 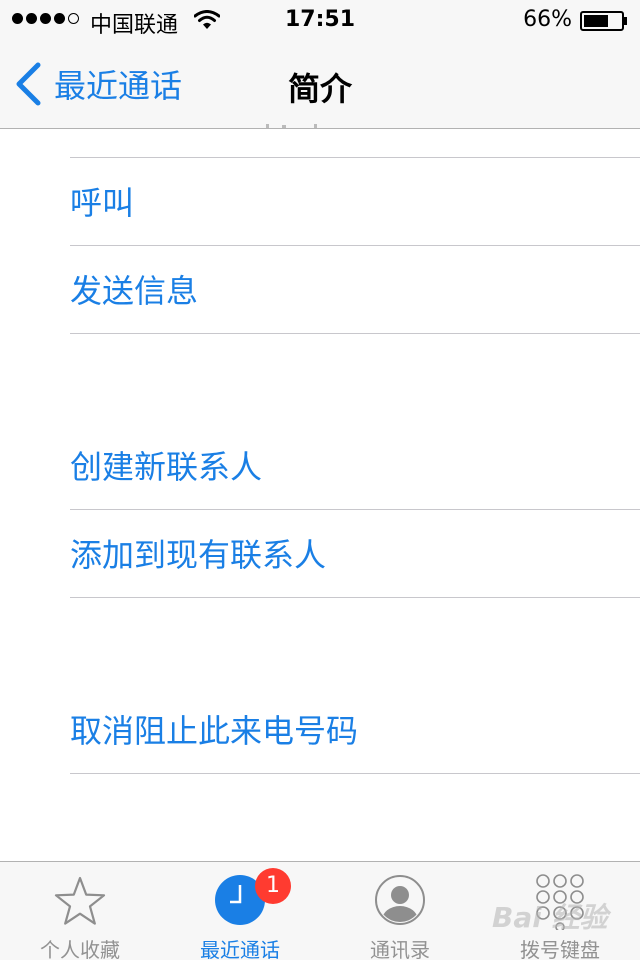 I want to click on add-to-existing-contact-action: 添加到现有联系人, so click(x=355, y=553).